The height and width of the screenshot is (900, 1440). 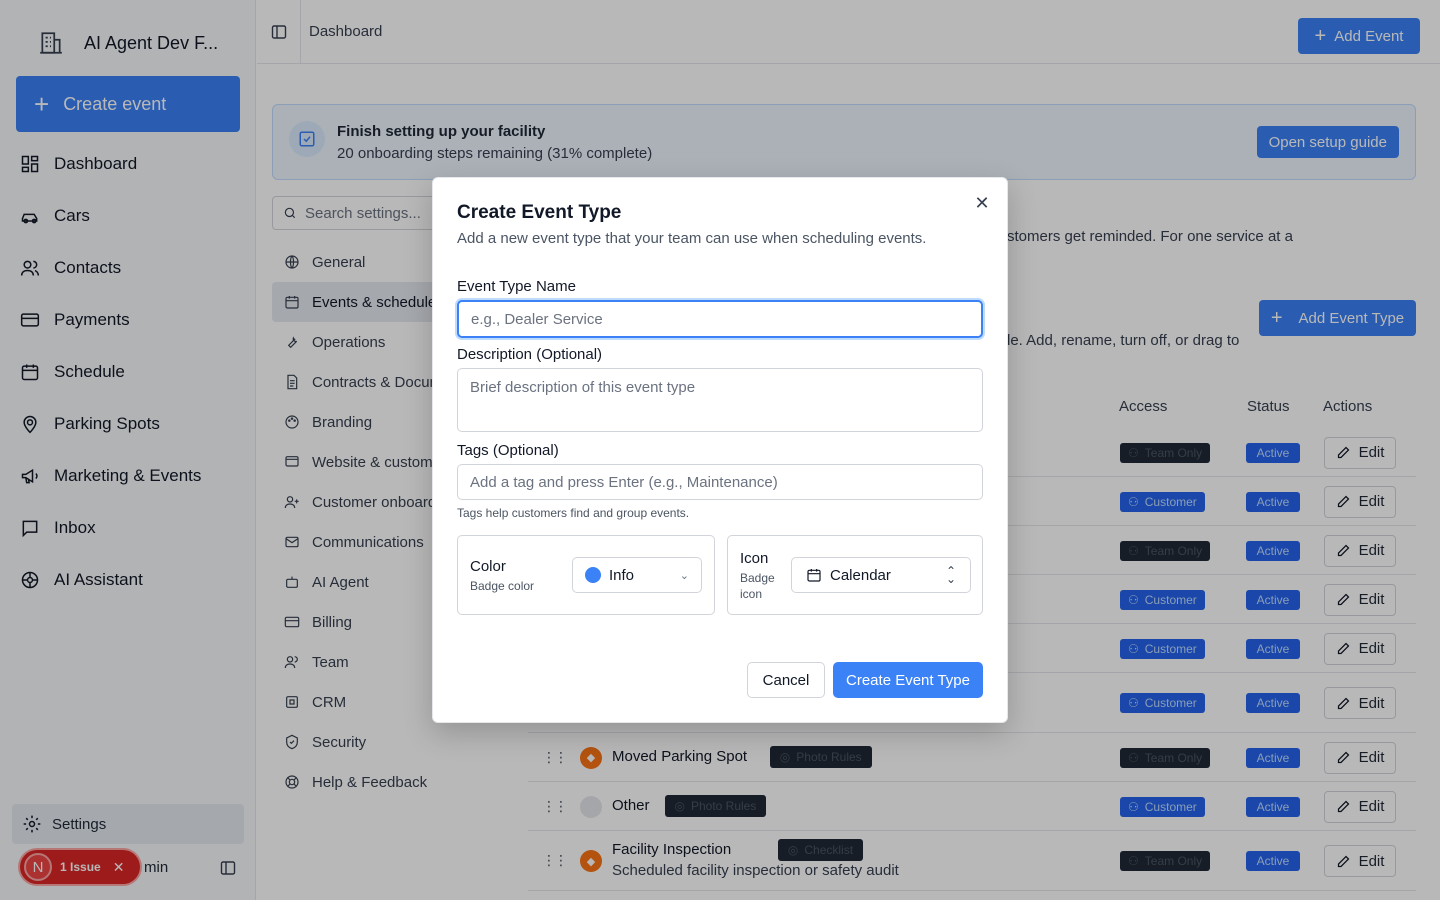 I want to click on color-field: Color Badge color Info ⌄, so click(x=586, y=575).